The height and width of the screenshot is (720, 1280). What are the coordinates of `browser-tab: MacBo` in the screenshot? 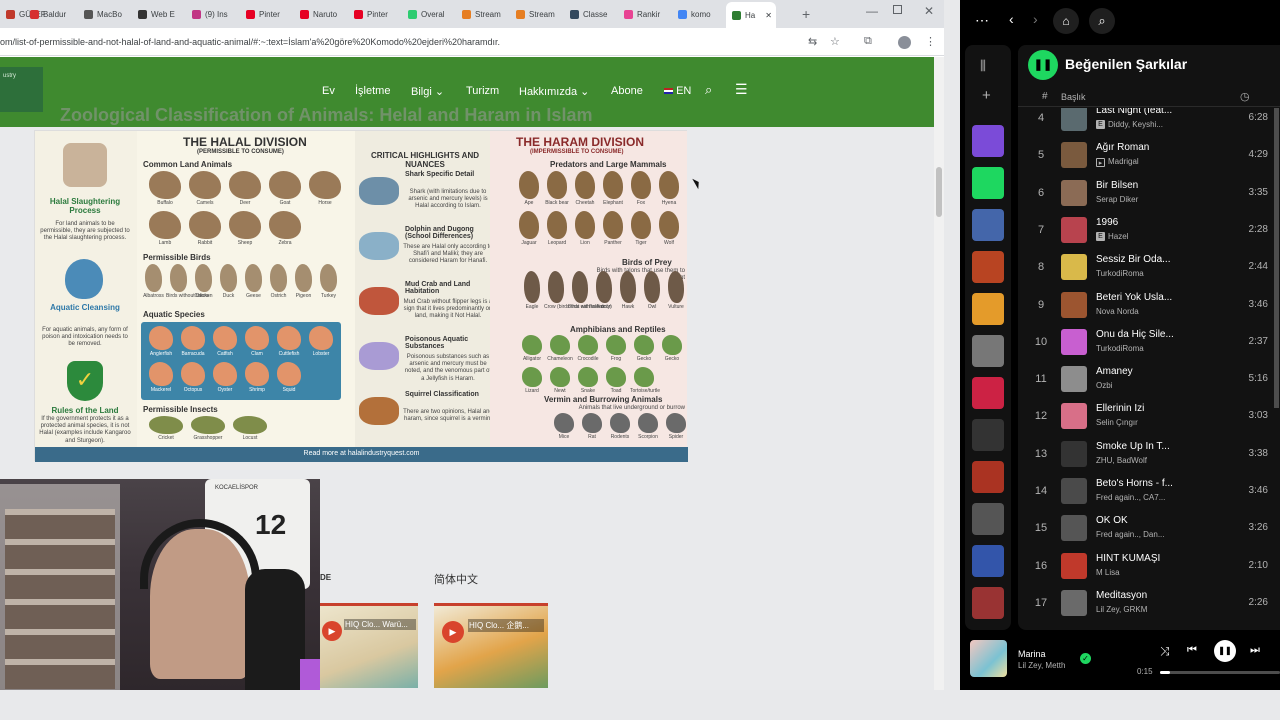 It's located at (103, 14).